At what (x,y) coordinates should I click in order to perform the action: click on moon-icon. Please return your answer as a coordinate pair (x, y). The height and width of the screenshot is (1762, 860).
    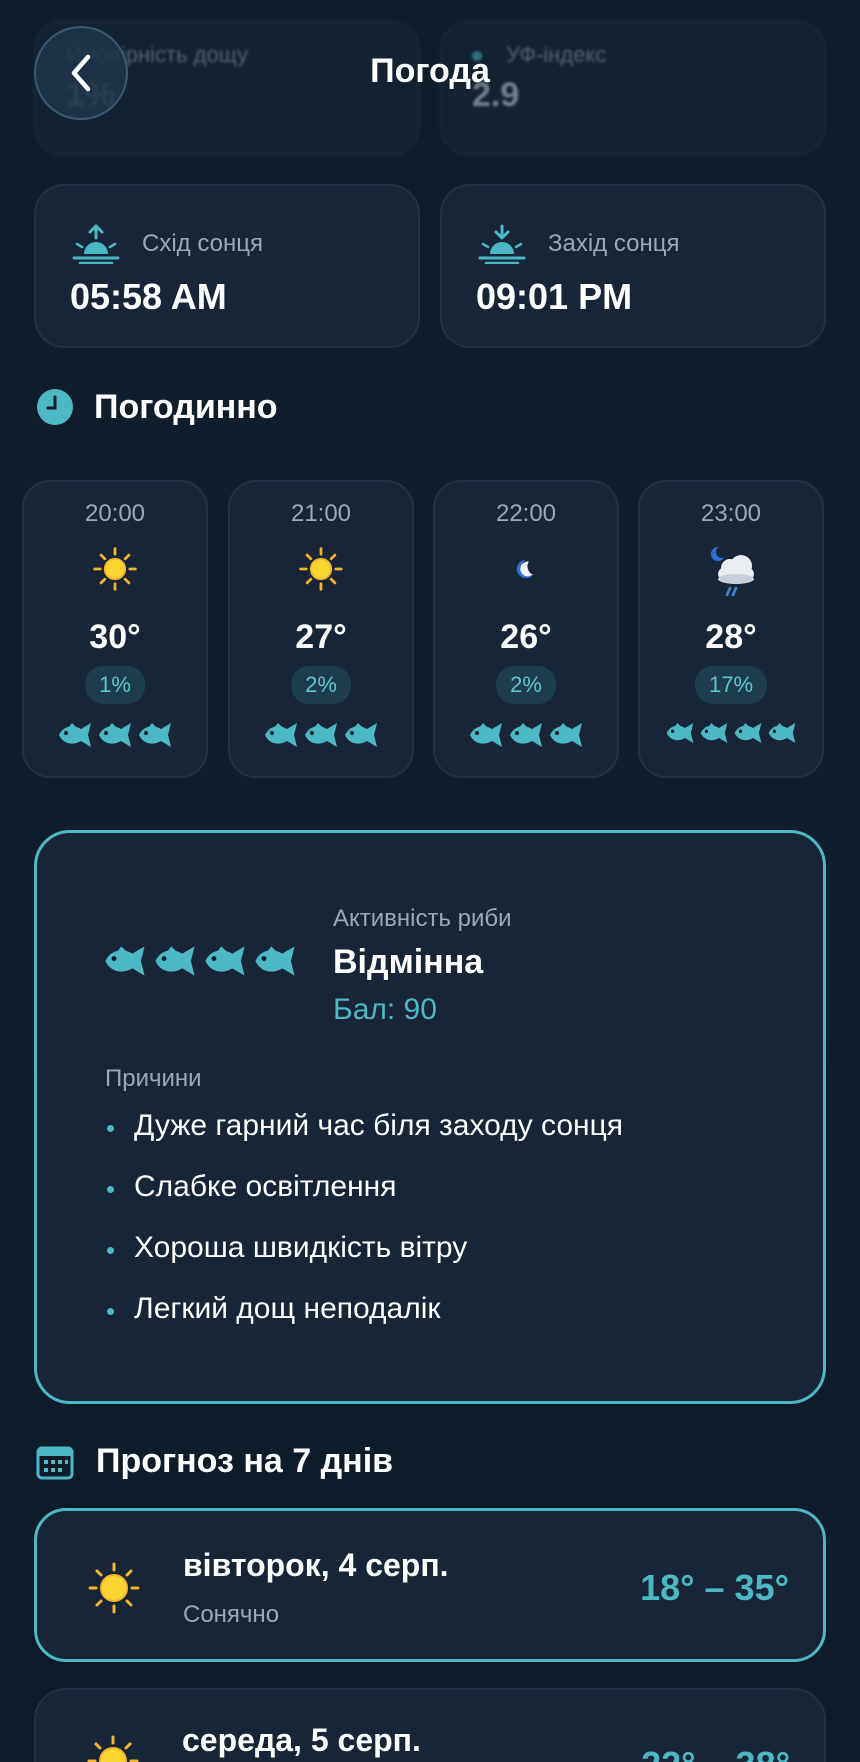
    Looking at the image, I should click on (526, 569).